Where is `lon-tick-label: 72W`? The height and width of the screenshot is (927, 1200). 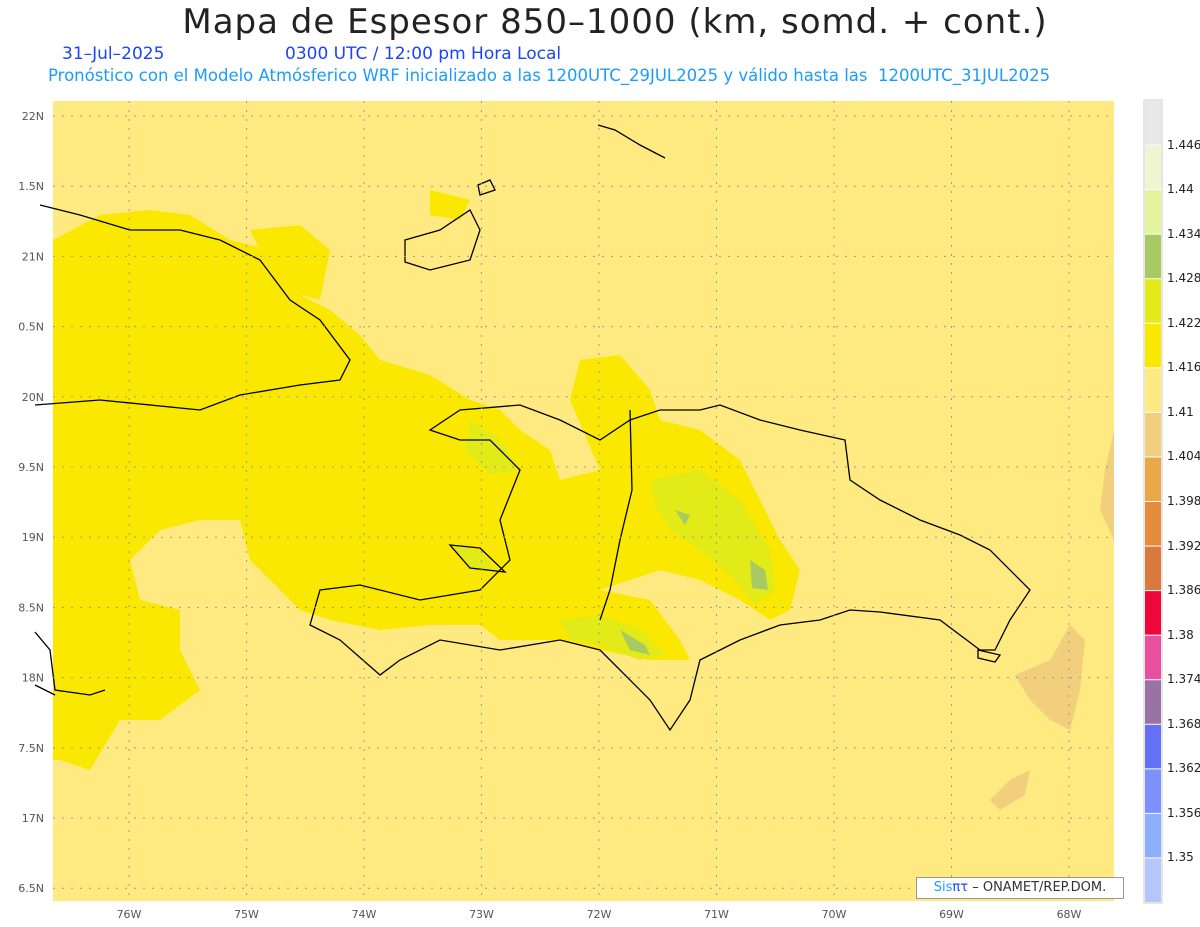
lon-tick-label: 72W is located at coordinates (599, 914).